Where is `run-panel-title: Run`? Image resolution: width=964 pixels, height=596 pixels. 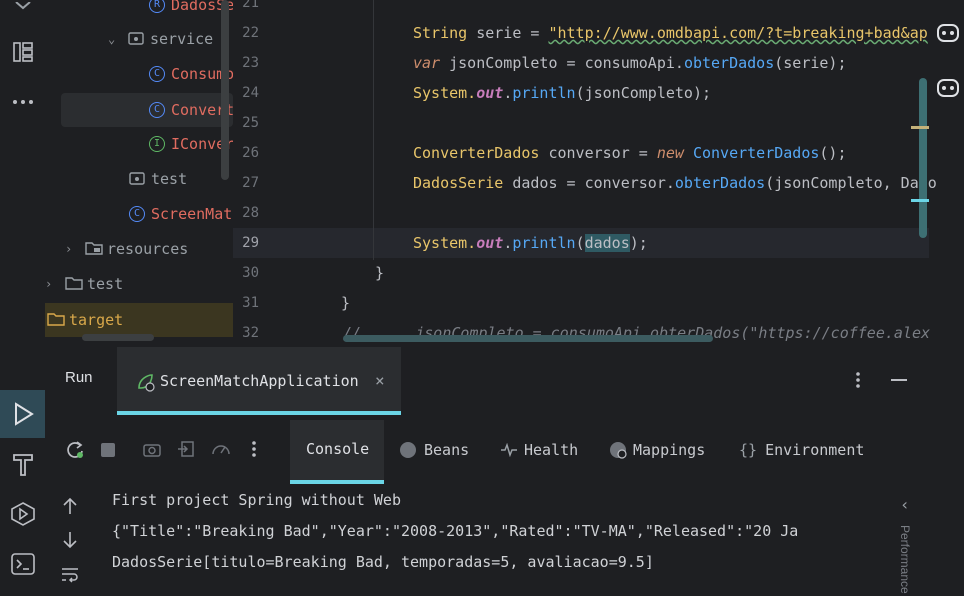
run-panel-title: Run is located at coordinates (79, 377).